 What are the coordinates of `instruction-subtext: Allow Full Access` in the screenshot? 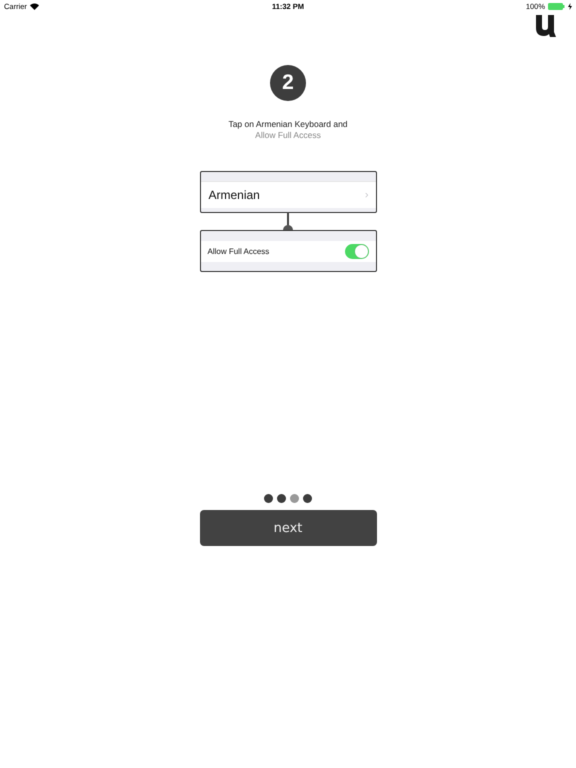 It's located at (288, 135).